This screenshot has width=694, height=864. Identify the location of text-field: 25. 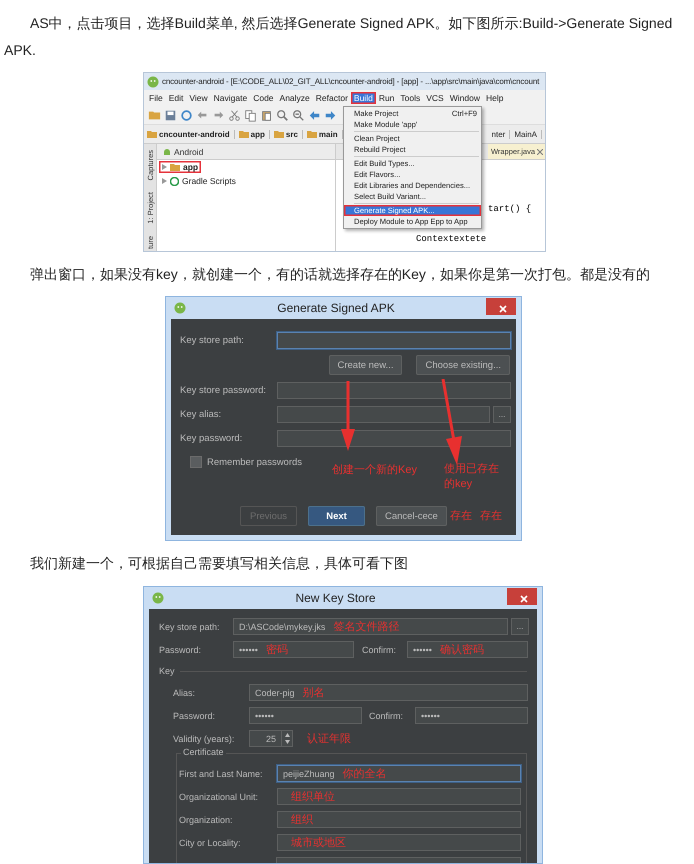
(265, 738).